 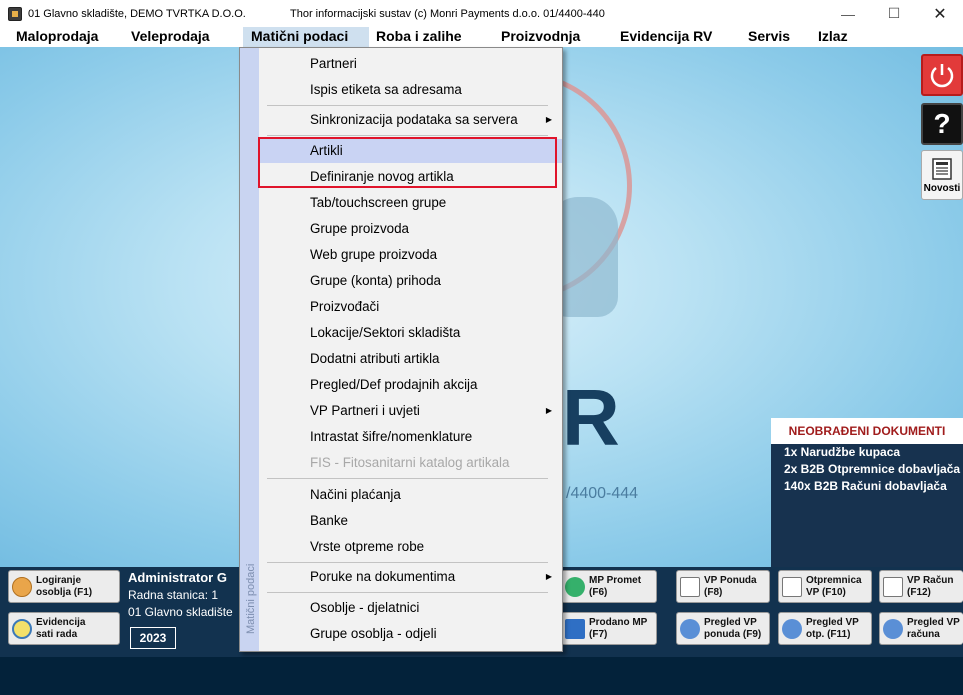 What do you see at coordinates (249, 349) in the screenshot?
I see `menu-side-strip: Matični podaci` at bounding box center [249, 349].